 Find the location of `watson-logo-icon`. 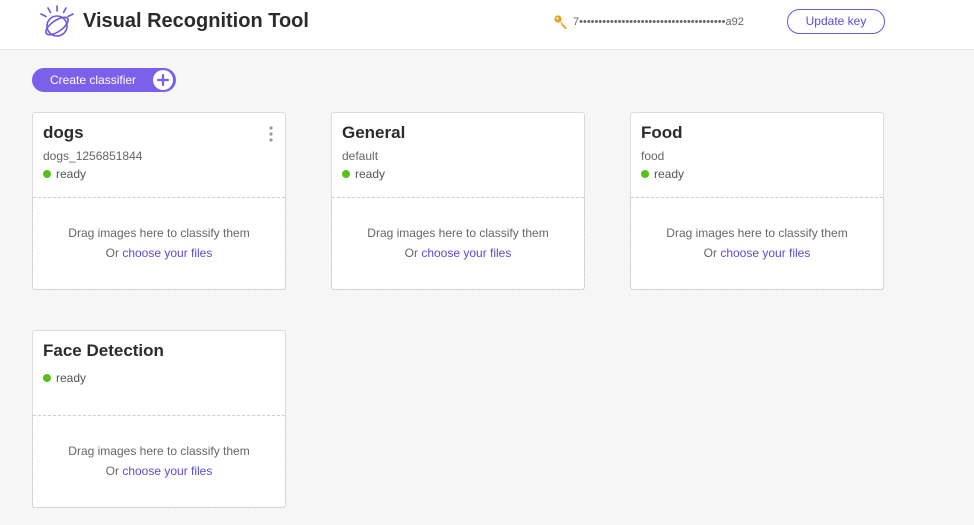

watson-logo-icon is located at coordinates (57, 21).